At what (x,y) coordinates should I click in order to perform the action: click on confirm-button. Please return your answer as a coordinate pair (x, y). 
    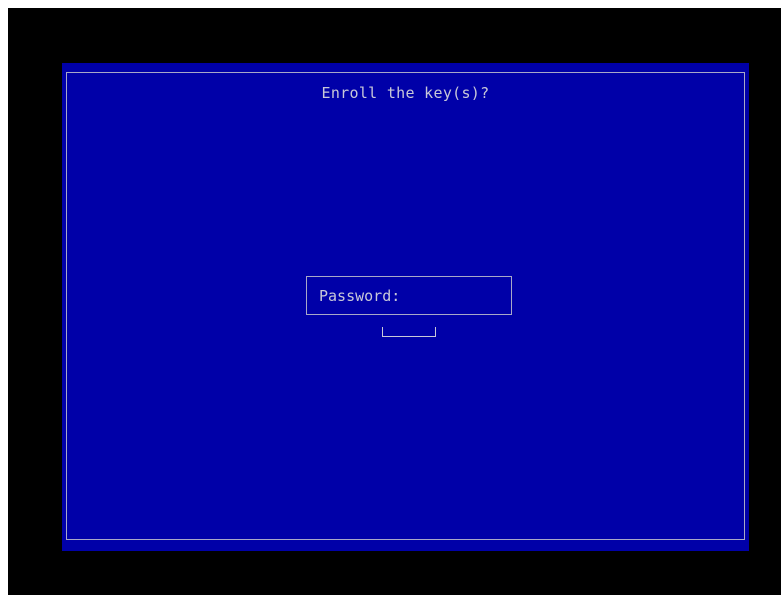
    Looking at the image, I should click on (409, 332).